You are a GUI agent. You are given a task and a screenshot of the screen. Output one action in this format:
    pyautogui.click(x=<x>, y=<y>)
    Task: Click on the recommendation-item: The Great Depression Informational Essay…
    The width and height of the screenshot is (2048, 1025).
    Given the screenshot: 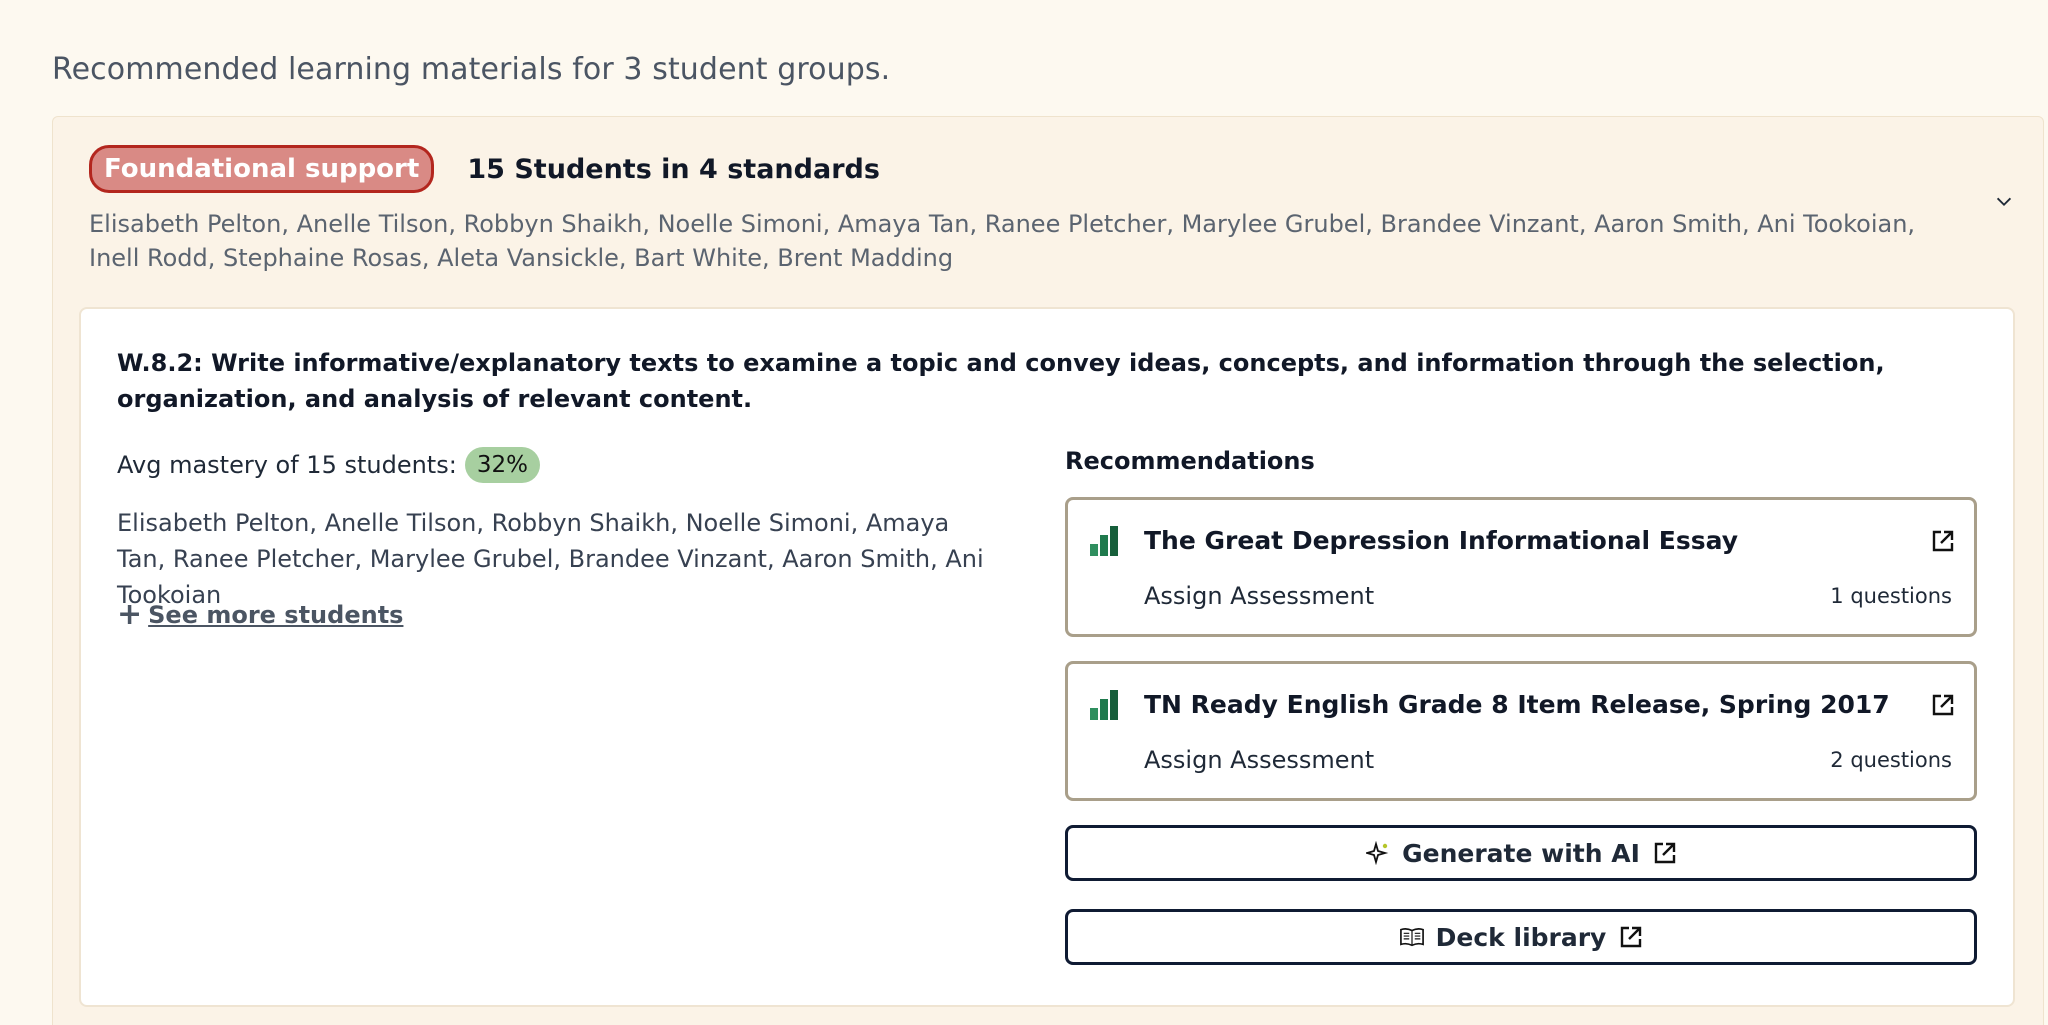 What is the action you would take?
    pyautogui.click(x=1521, y=567)
    